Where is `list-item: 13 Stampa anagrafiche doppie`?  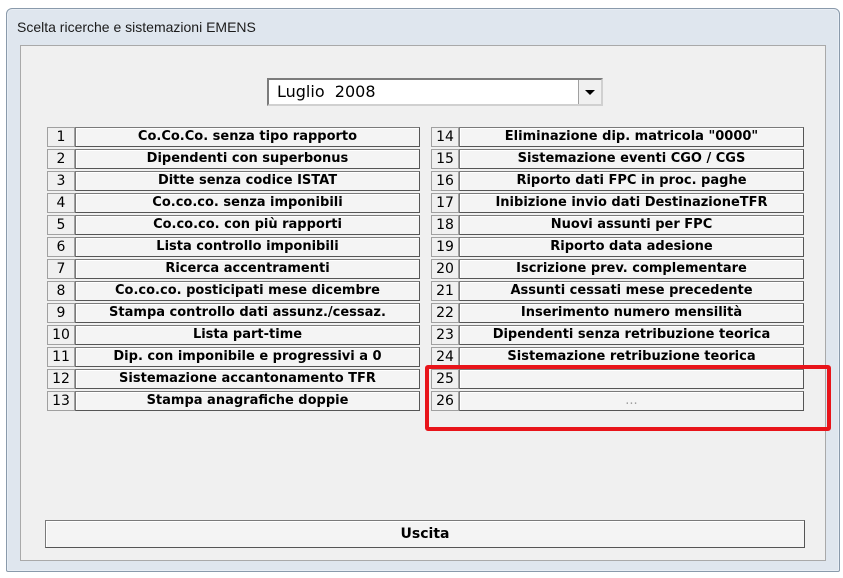
list-item: 13 Stampa anagrafiche doppie is located at coordinates (233, 401).